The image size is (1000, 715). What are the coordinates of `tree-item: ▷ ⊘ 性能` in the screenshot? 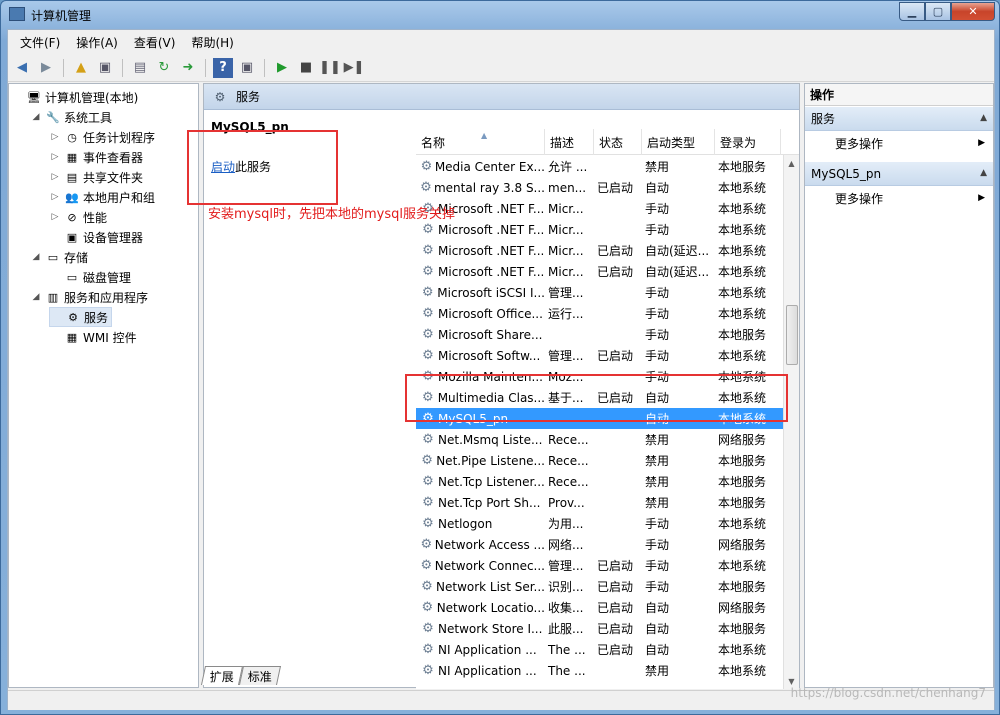 It's located at (79, 217).